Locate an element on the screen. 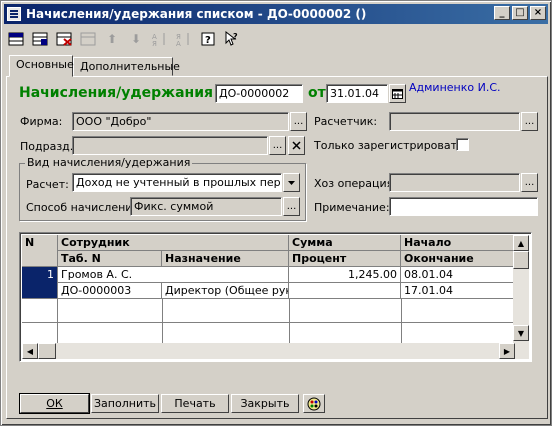 This screenshot has height=426, width=552. delete-row-icon is located at coordinates (64, 39).